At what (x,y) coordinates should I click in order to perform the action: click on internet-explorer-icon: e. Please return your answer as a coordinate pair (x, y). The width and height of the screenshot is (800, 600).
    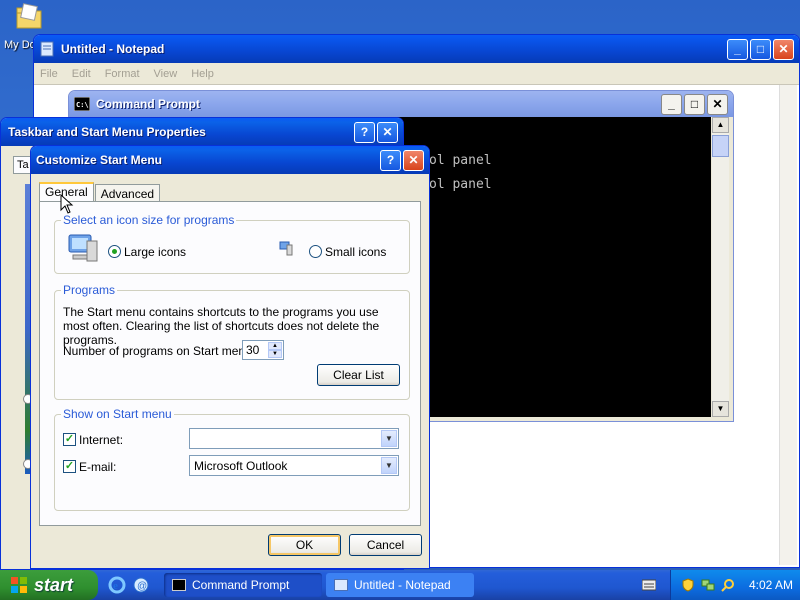
    Looking at the image, I should click on (117, 585).